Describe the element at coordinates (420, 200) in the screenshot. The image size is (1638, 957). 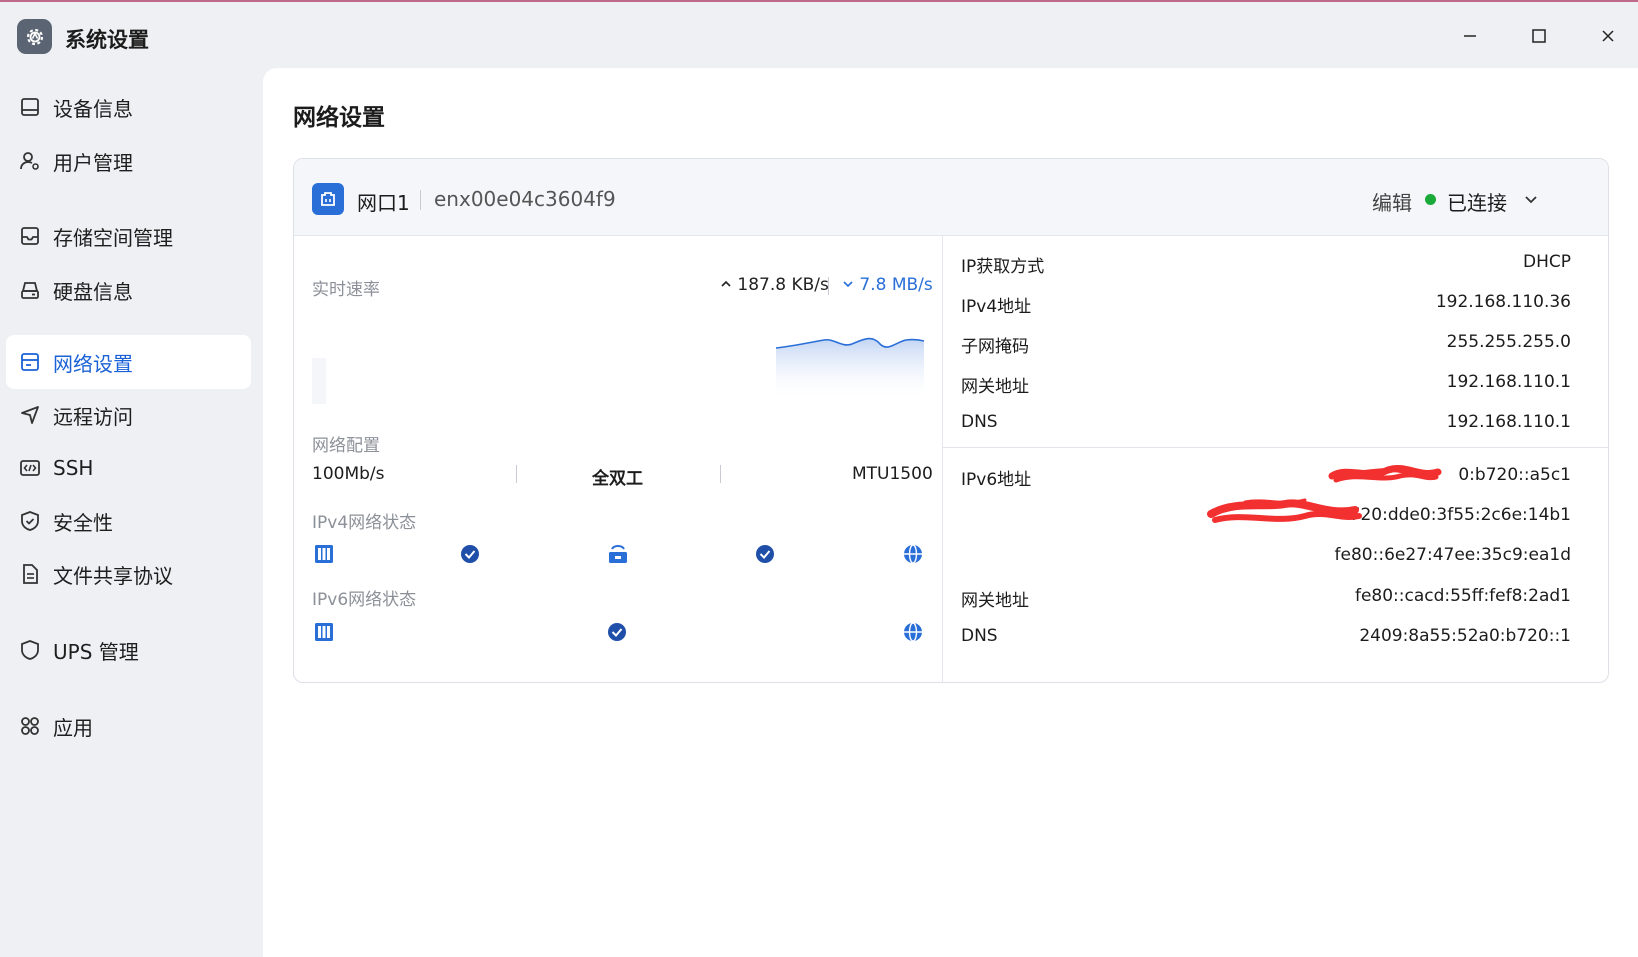
I see `header-divider` at that location.